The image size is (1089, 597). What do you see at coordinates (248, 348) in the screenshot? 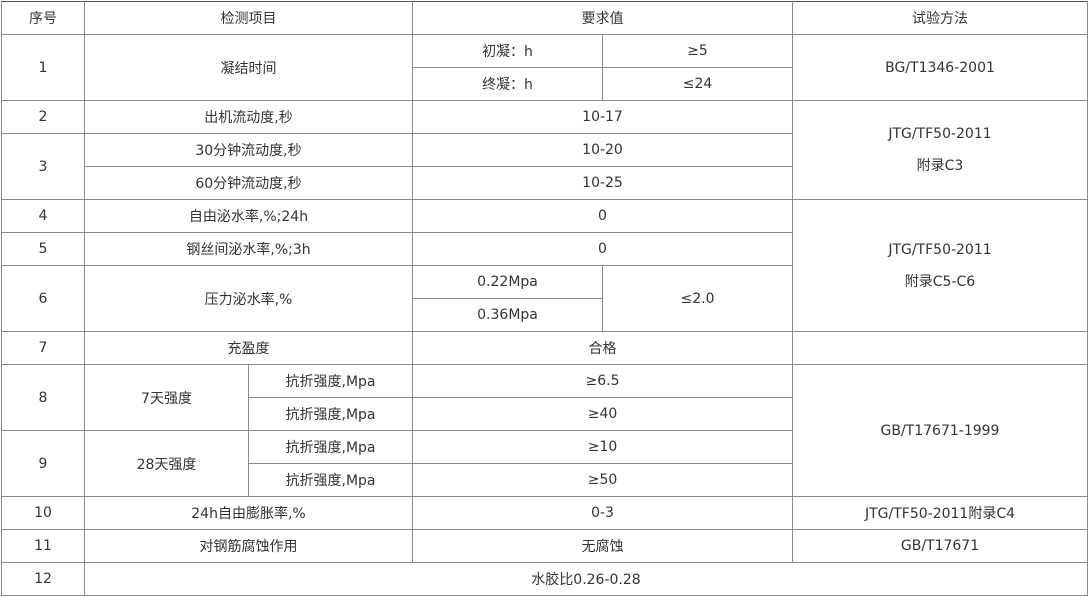
I see `row-item: 充盈度` at bounding box center [248, 348].